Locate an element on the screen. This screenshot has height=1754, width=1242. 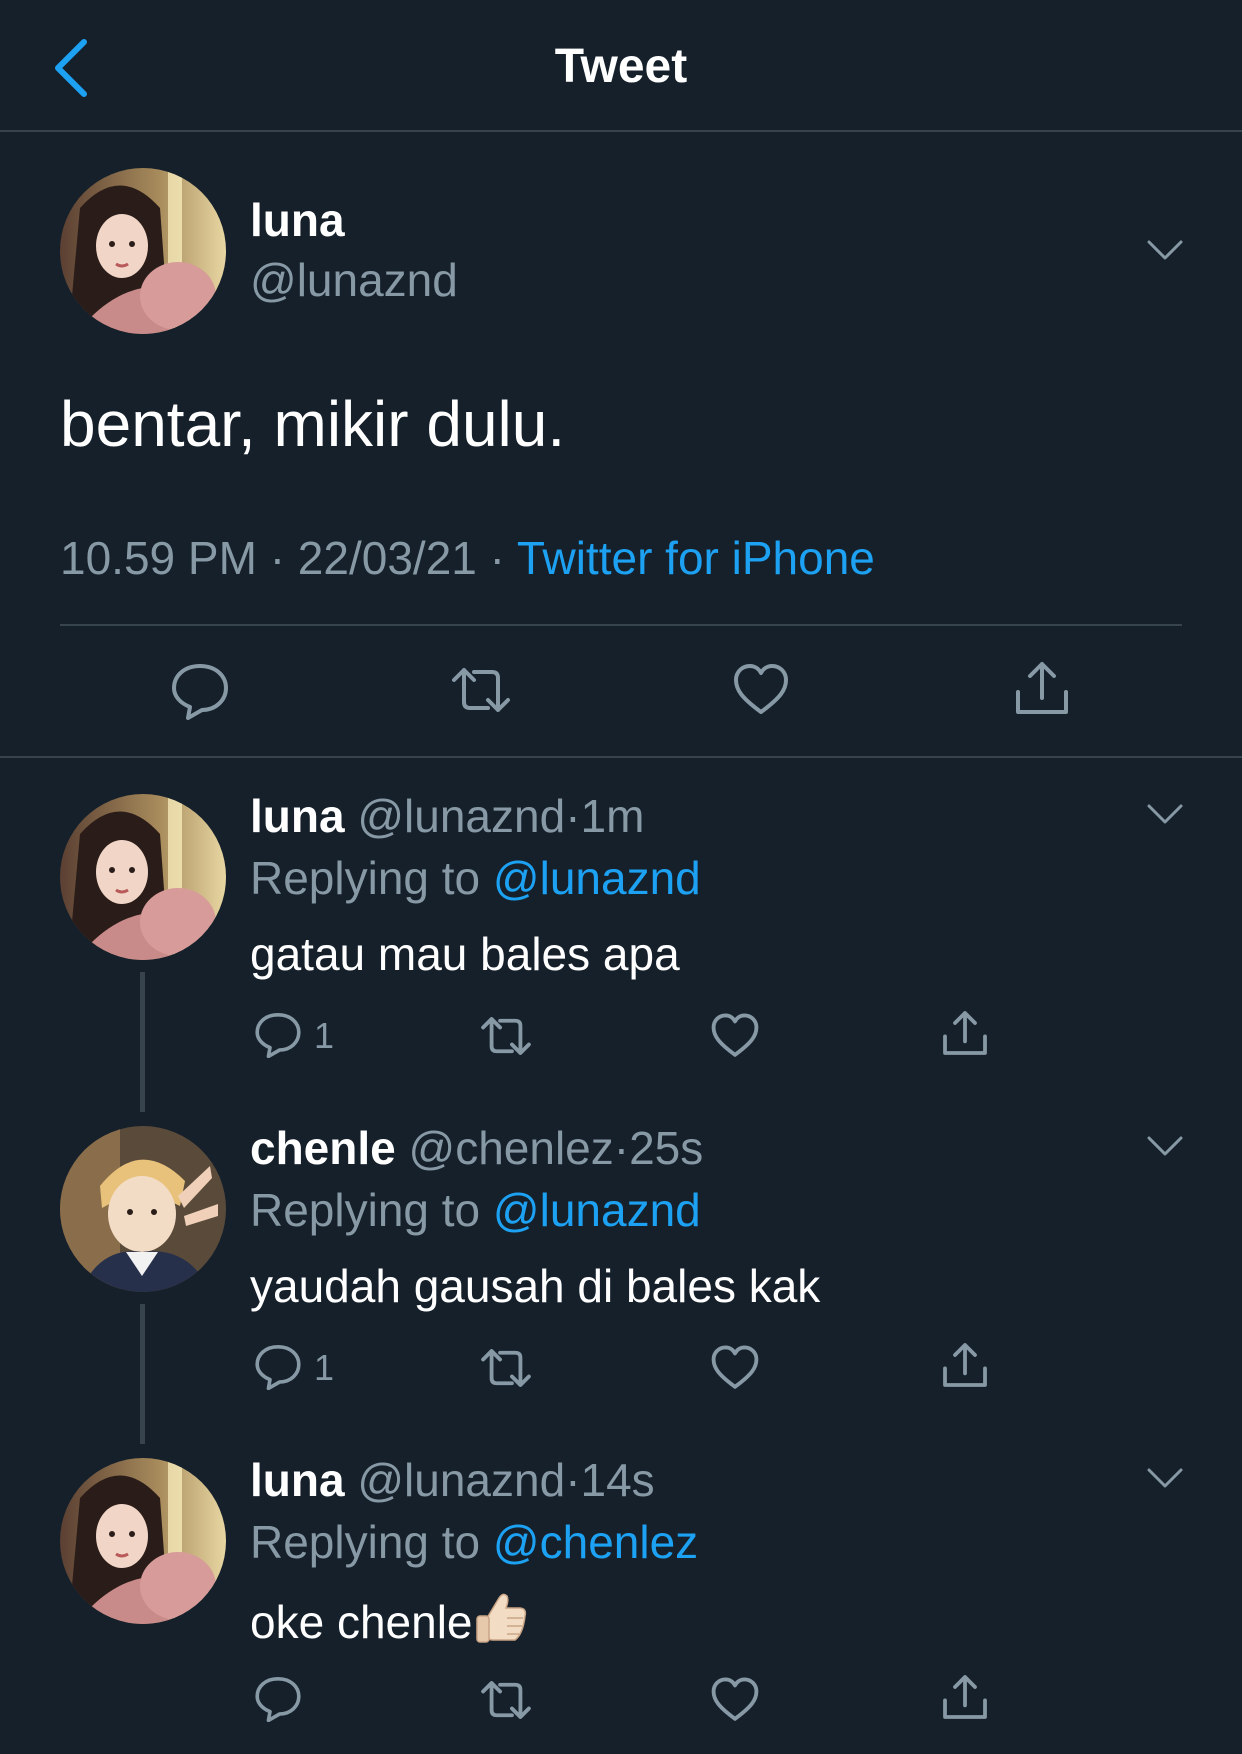
reply-text: gatau mau bales apa is located at coordinates (465, 954).